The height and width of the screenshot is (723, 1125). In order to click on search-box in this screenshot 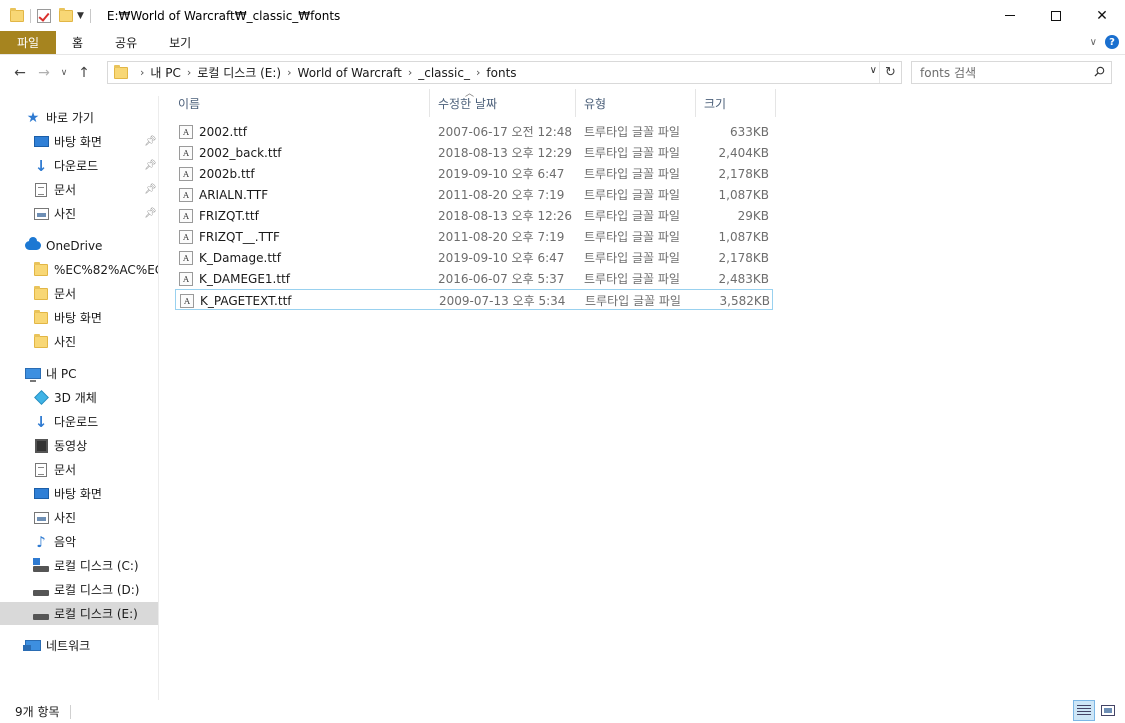, I will do `click(1011, 72)`.